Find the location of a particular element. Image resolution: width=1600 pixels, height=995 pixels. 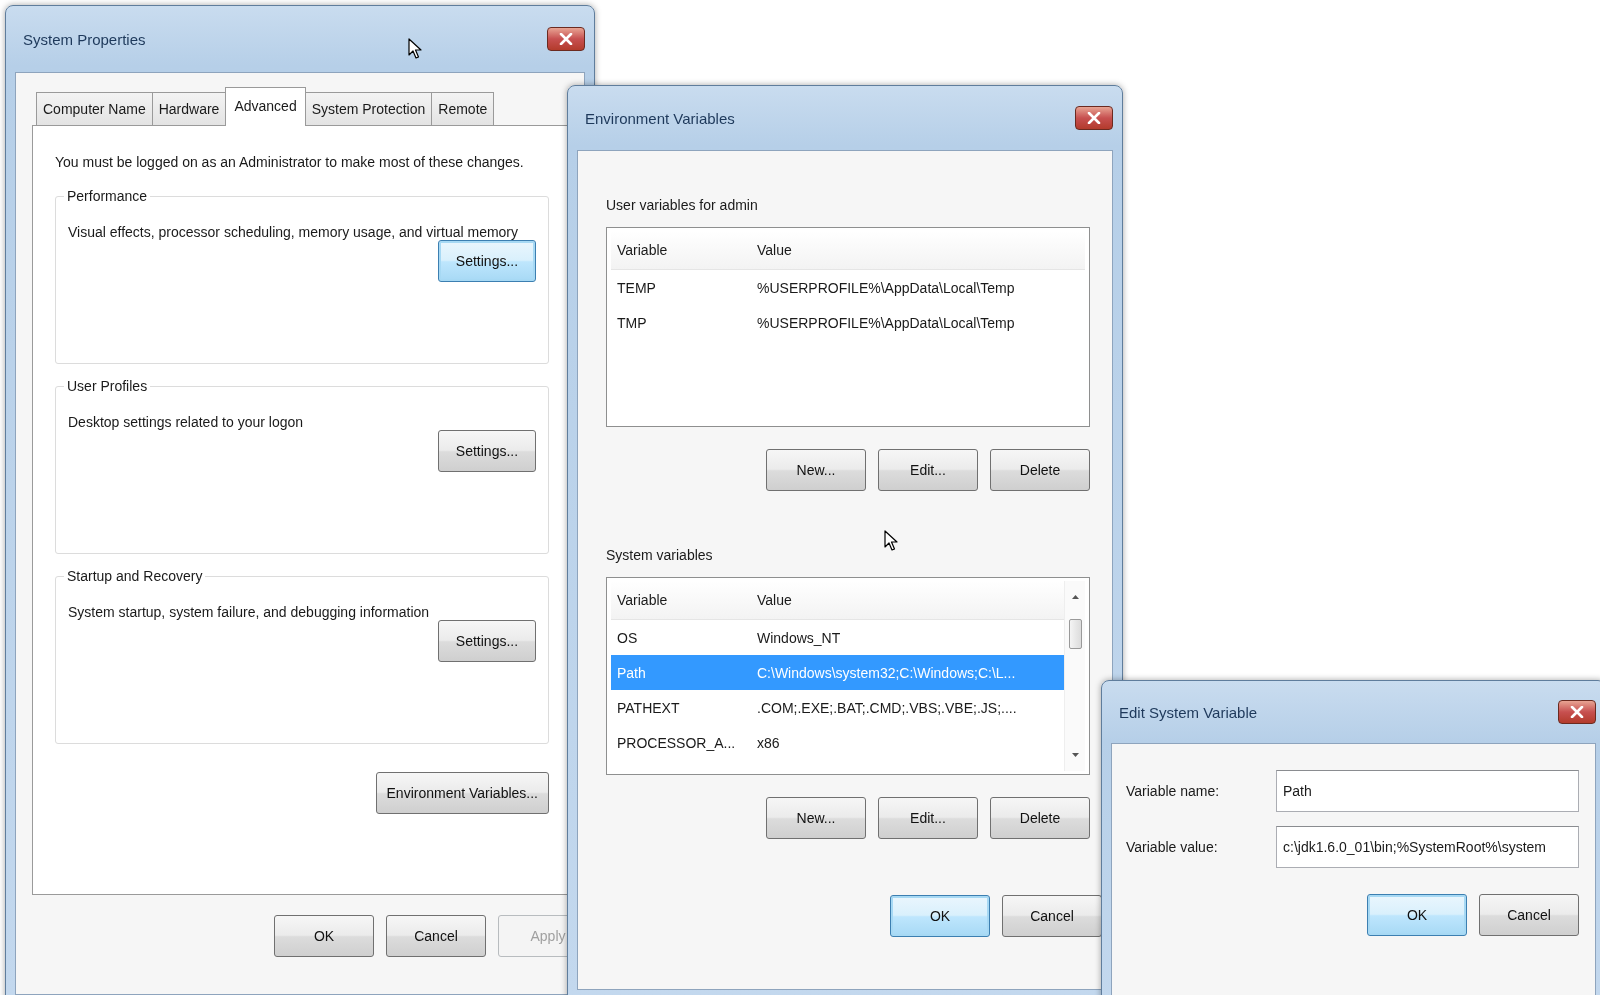

field-label: Variable value: is located at coordinates (1172, 847).